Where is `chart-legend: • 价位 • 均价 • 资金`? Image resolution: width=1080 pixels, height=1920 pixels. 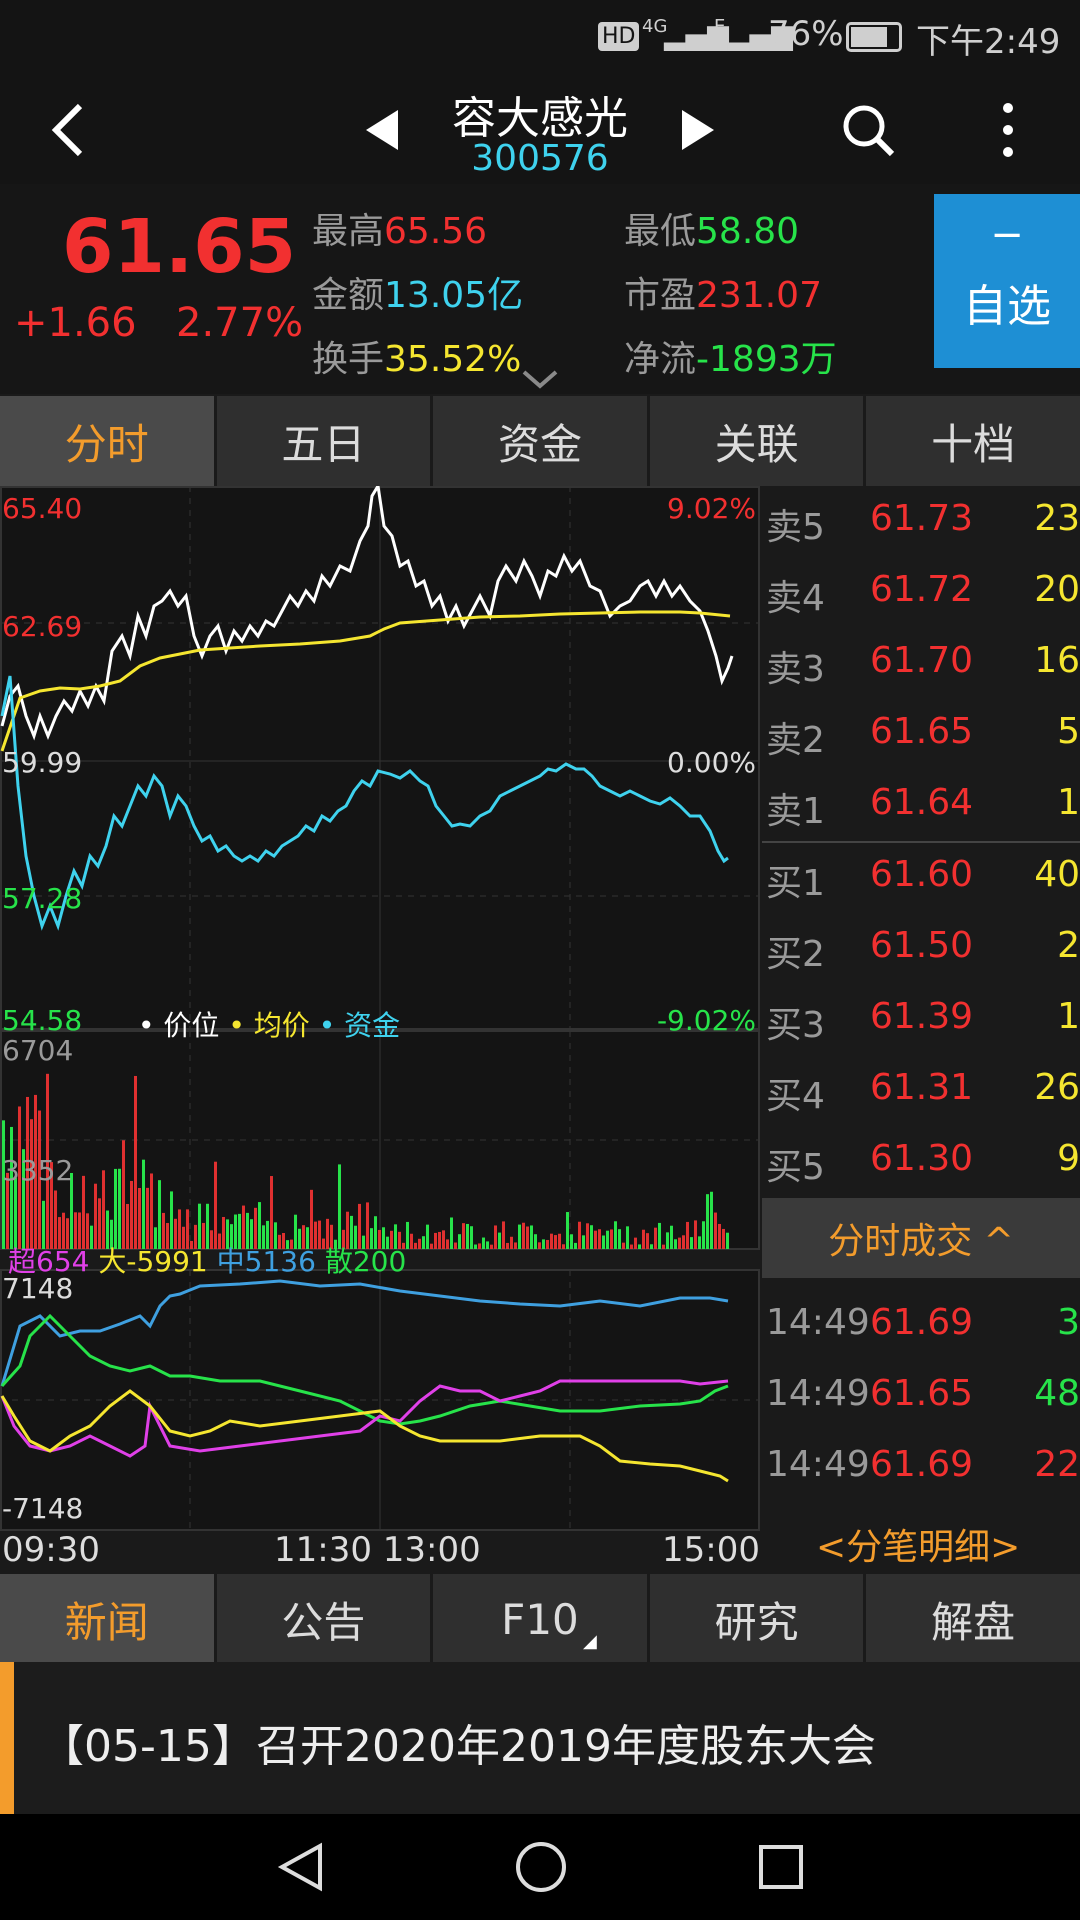 chart-legend: • 价位 • 均价 • 资金 is located at coordinates (269, 1025).